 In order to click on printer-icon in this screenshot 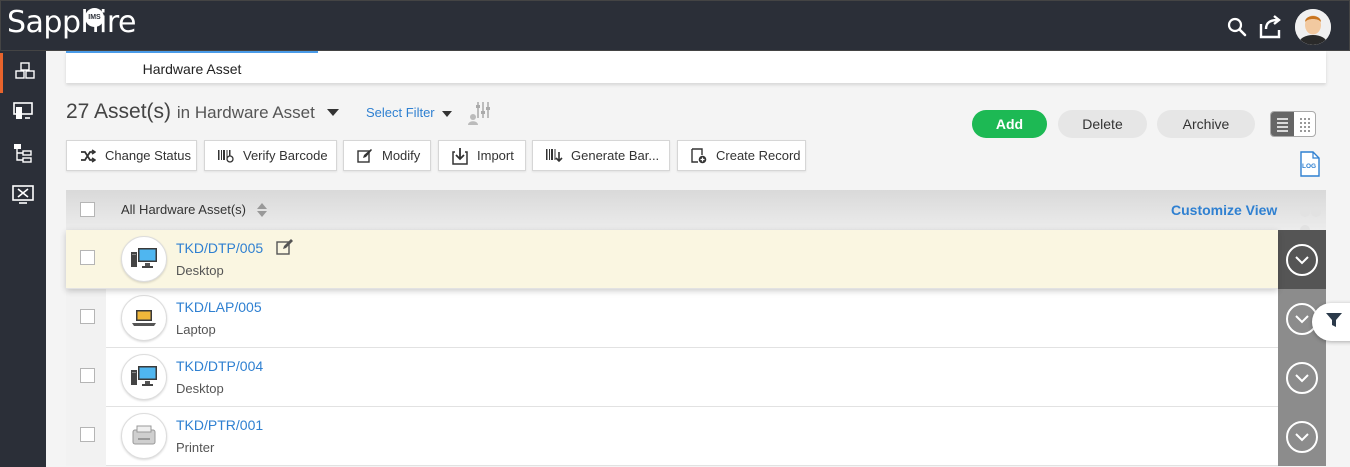, I will do `click(144, 436)`.